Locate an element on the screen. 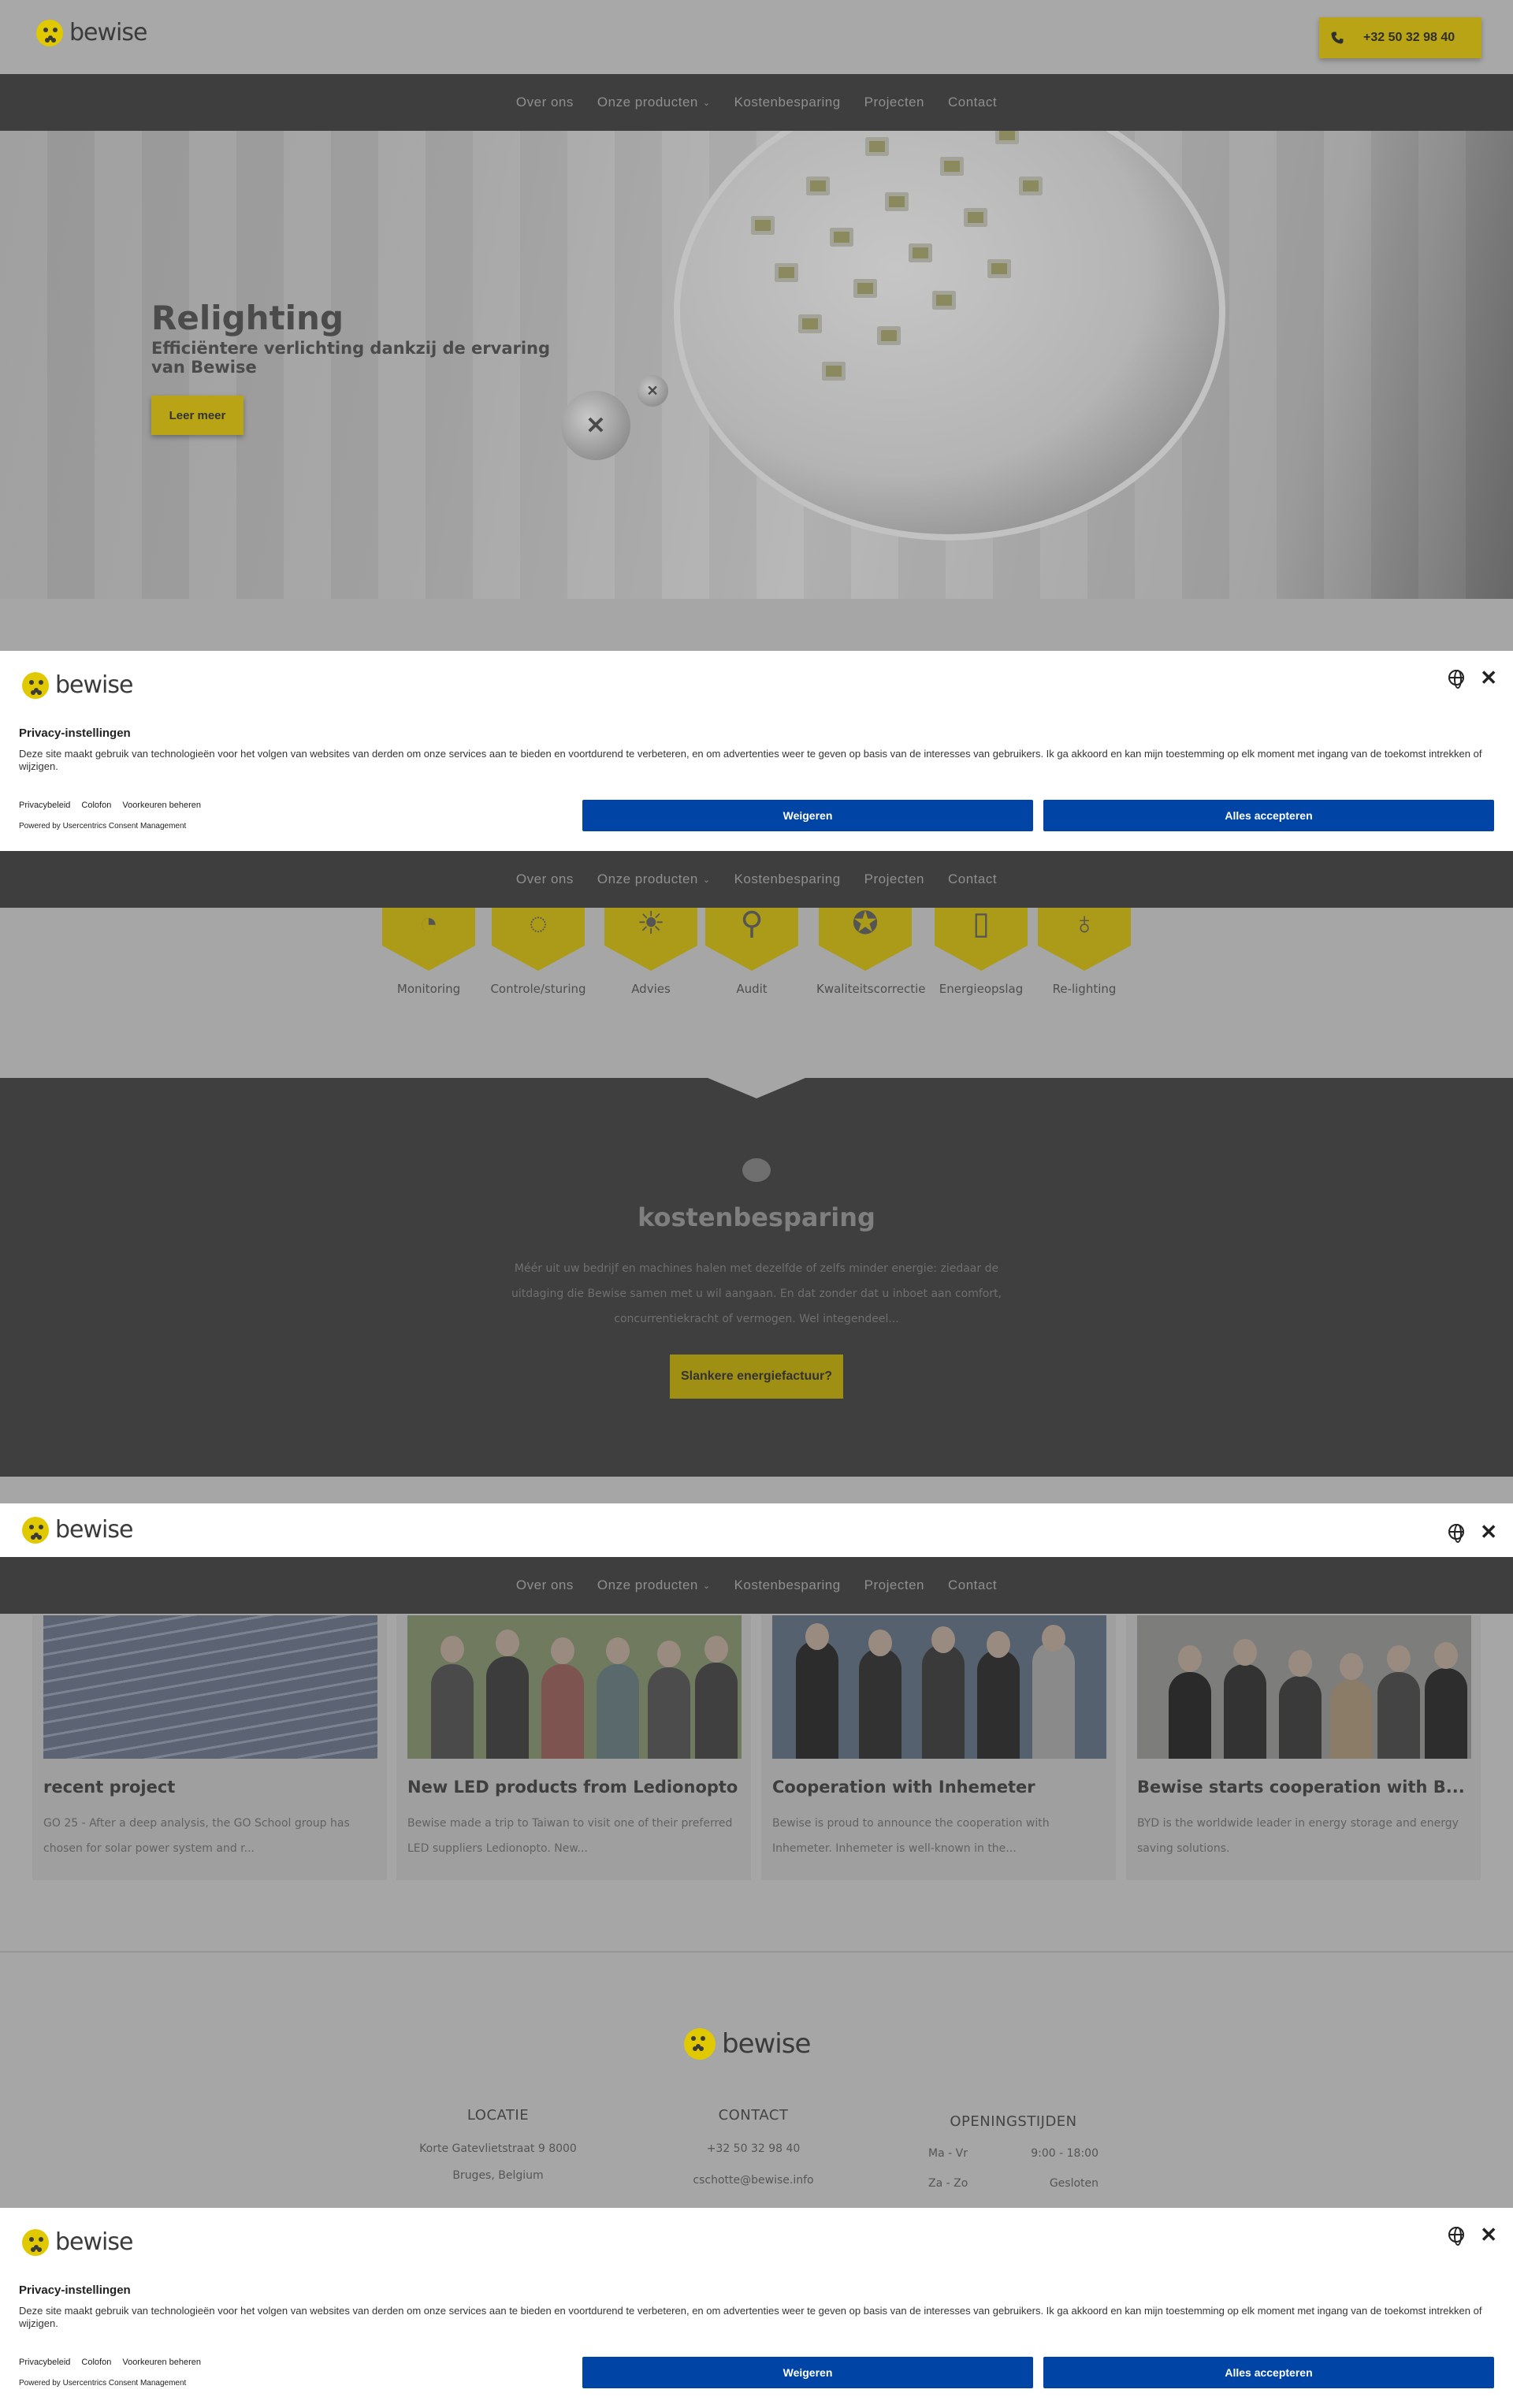 The height and width of the screenshot is (2408, 1513). screw-image-small: ✕ is located at coordinates (652, 391).